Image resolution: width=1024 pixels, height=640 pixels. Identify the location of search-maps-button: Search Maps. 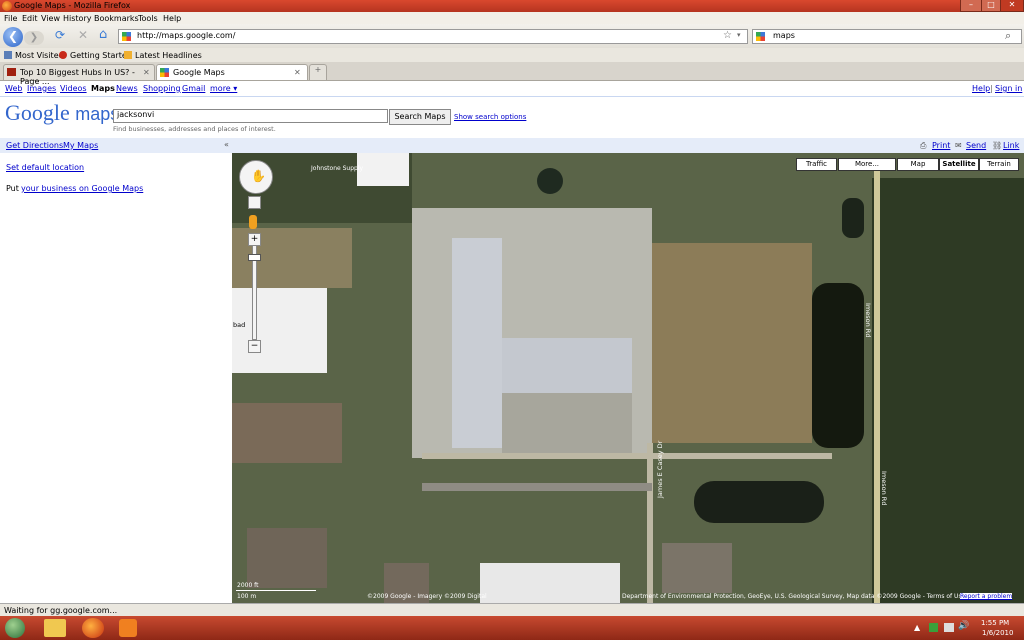
(420, 117).